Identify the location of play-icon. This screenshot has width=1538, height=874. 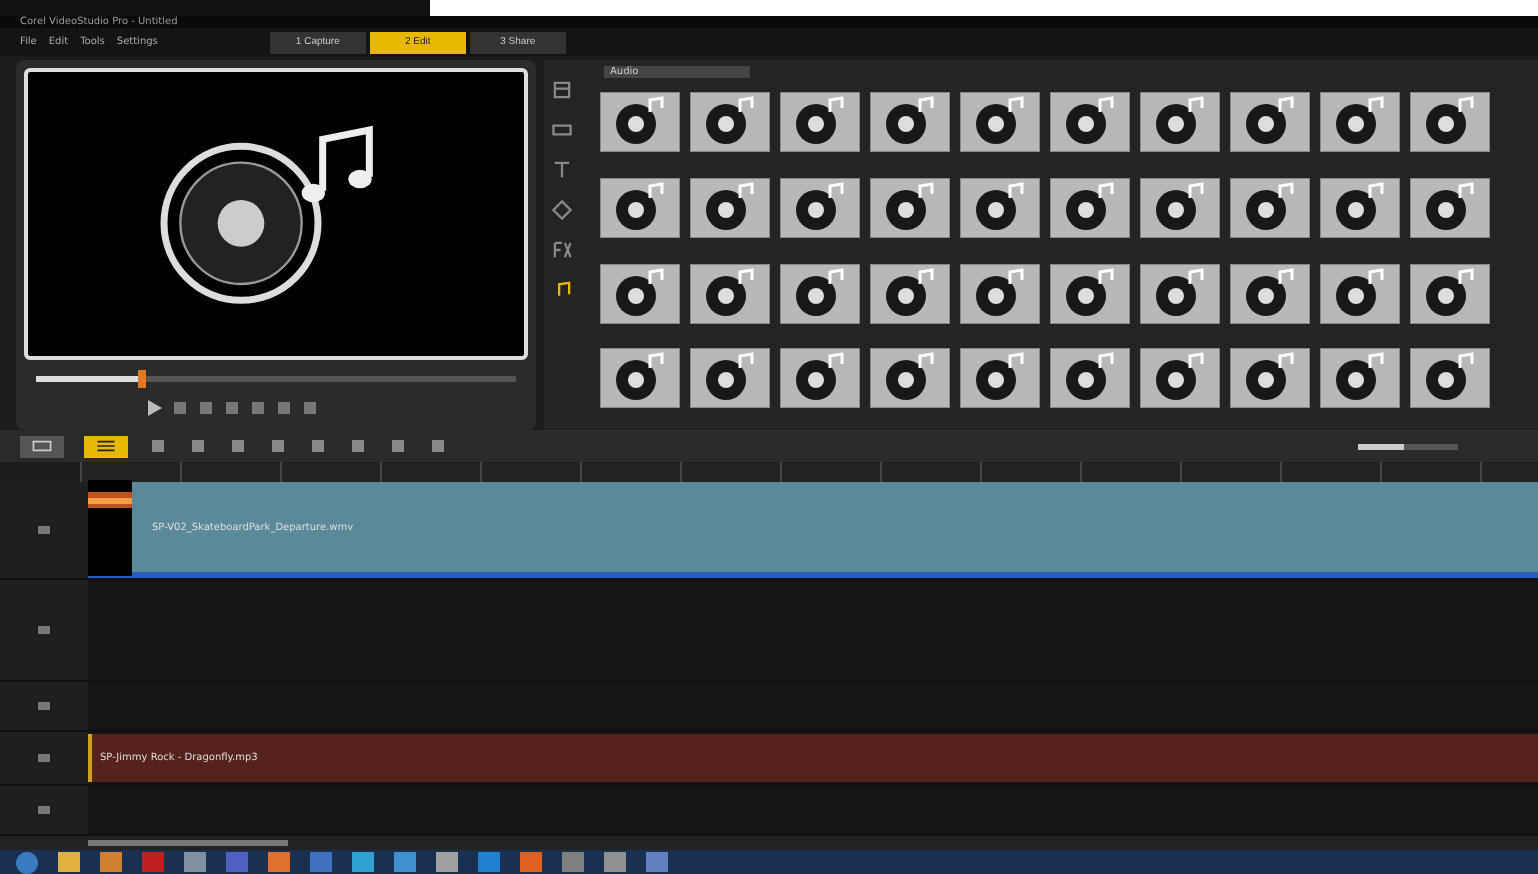
(154, 408).